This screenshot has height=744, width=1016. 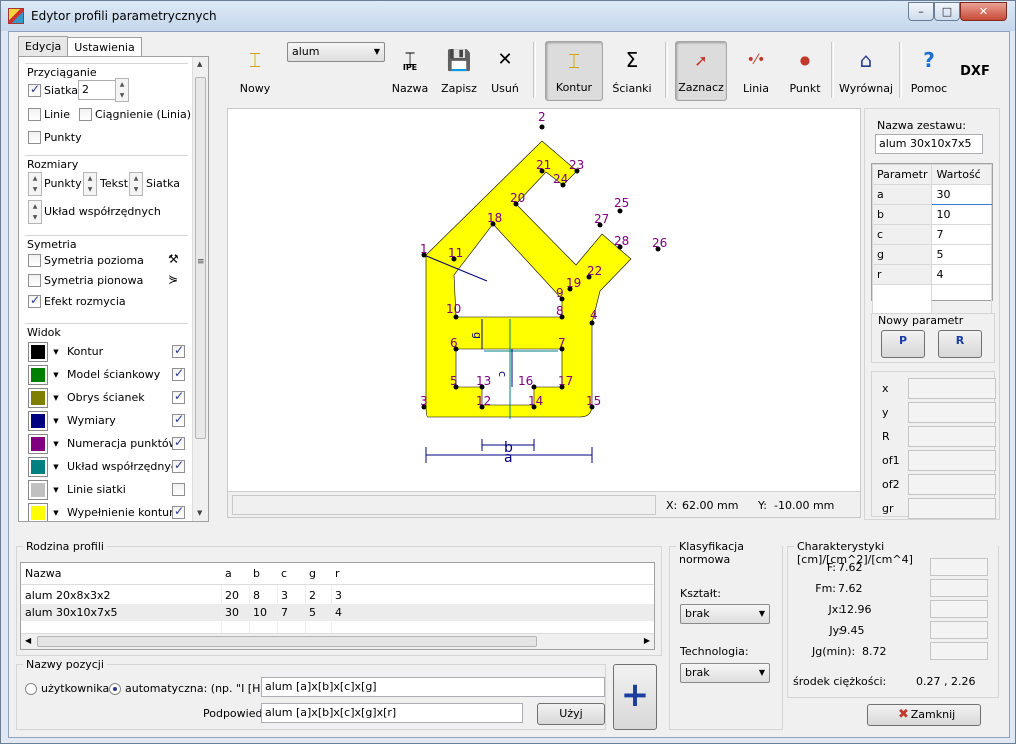 I want to click on close-button: ✖ Zamknij, so click(x=924, y=715).